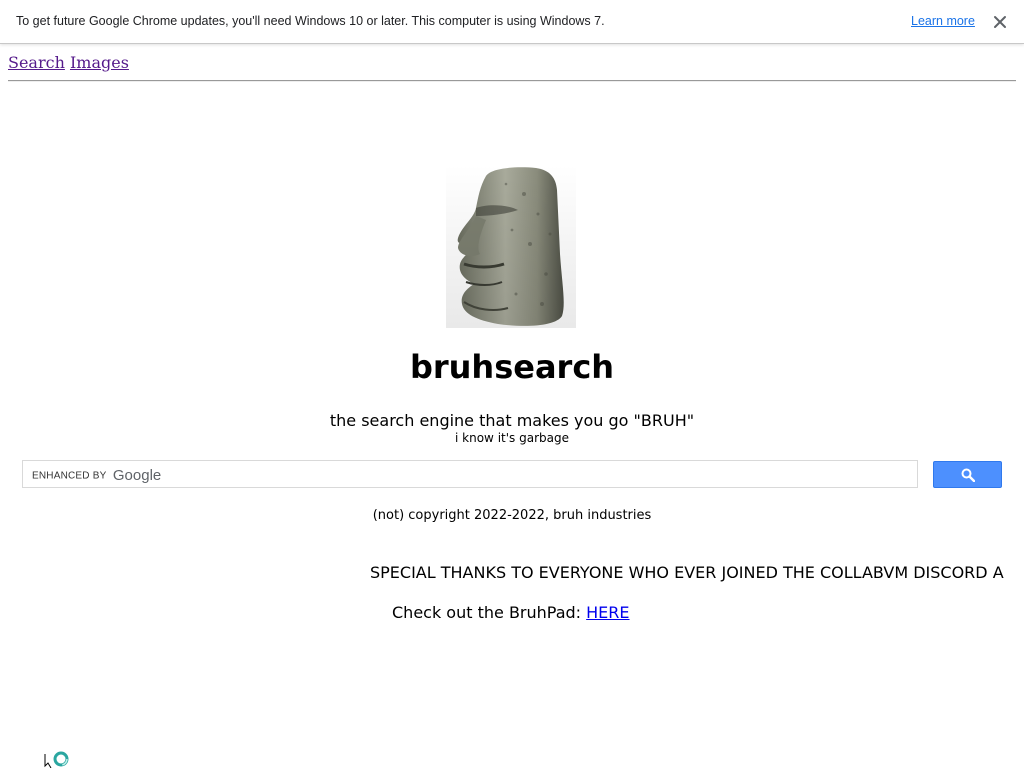 Image resolution: width=1024 pixels, height=772 pixels. I want to click on learn-more-link: Learn more, so click(943, 21).